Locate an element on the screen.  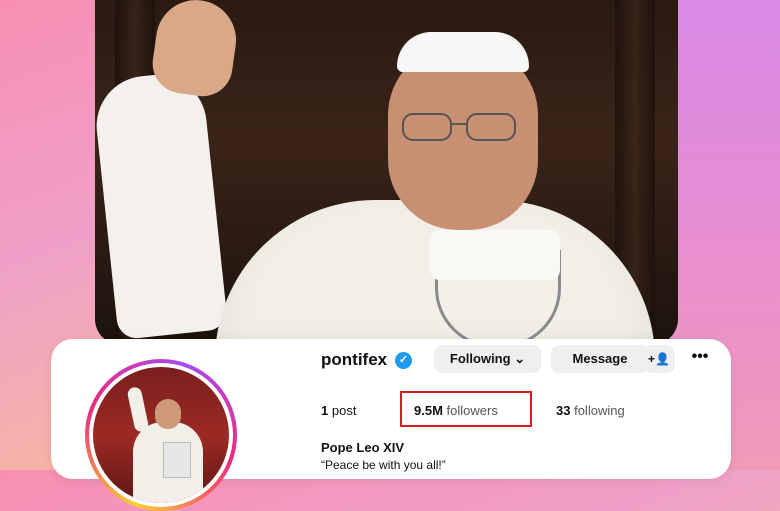
stat-posts: 1 post is located at coordinates (338, 410).